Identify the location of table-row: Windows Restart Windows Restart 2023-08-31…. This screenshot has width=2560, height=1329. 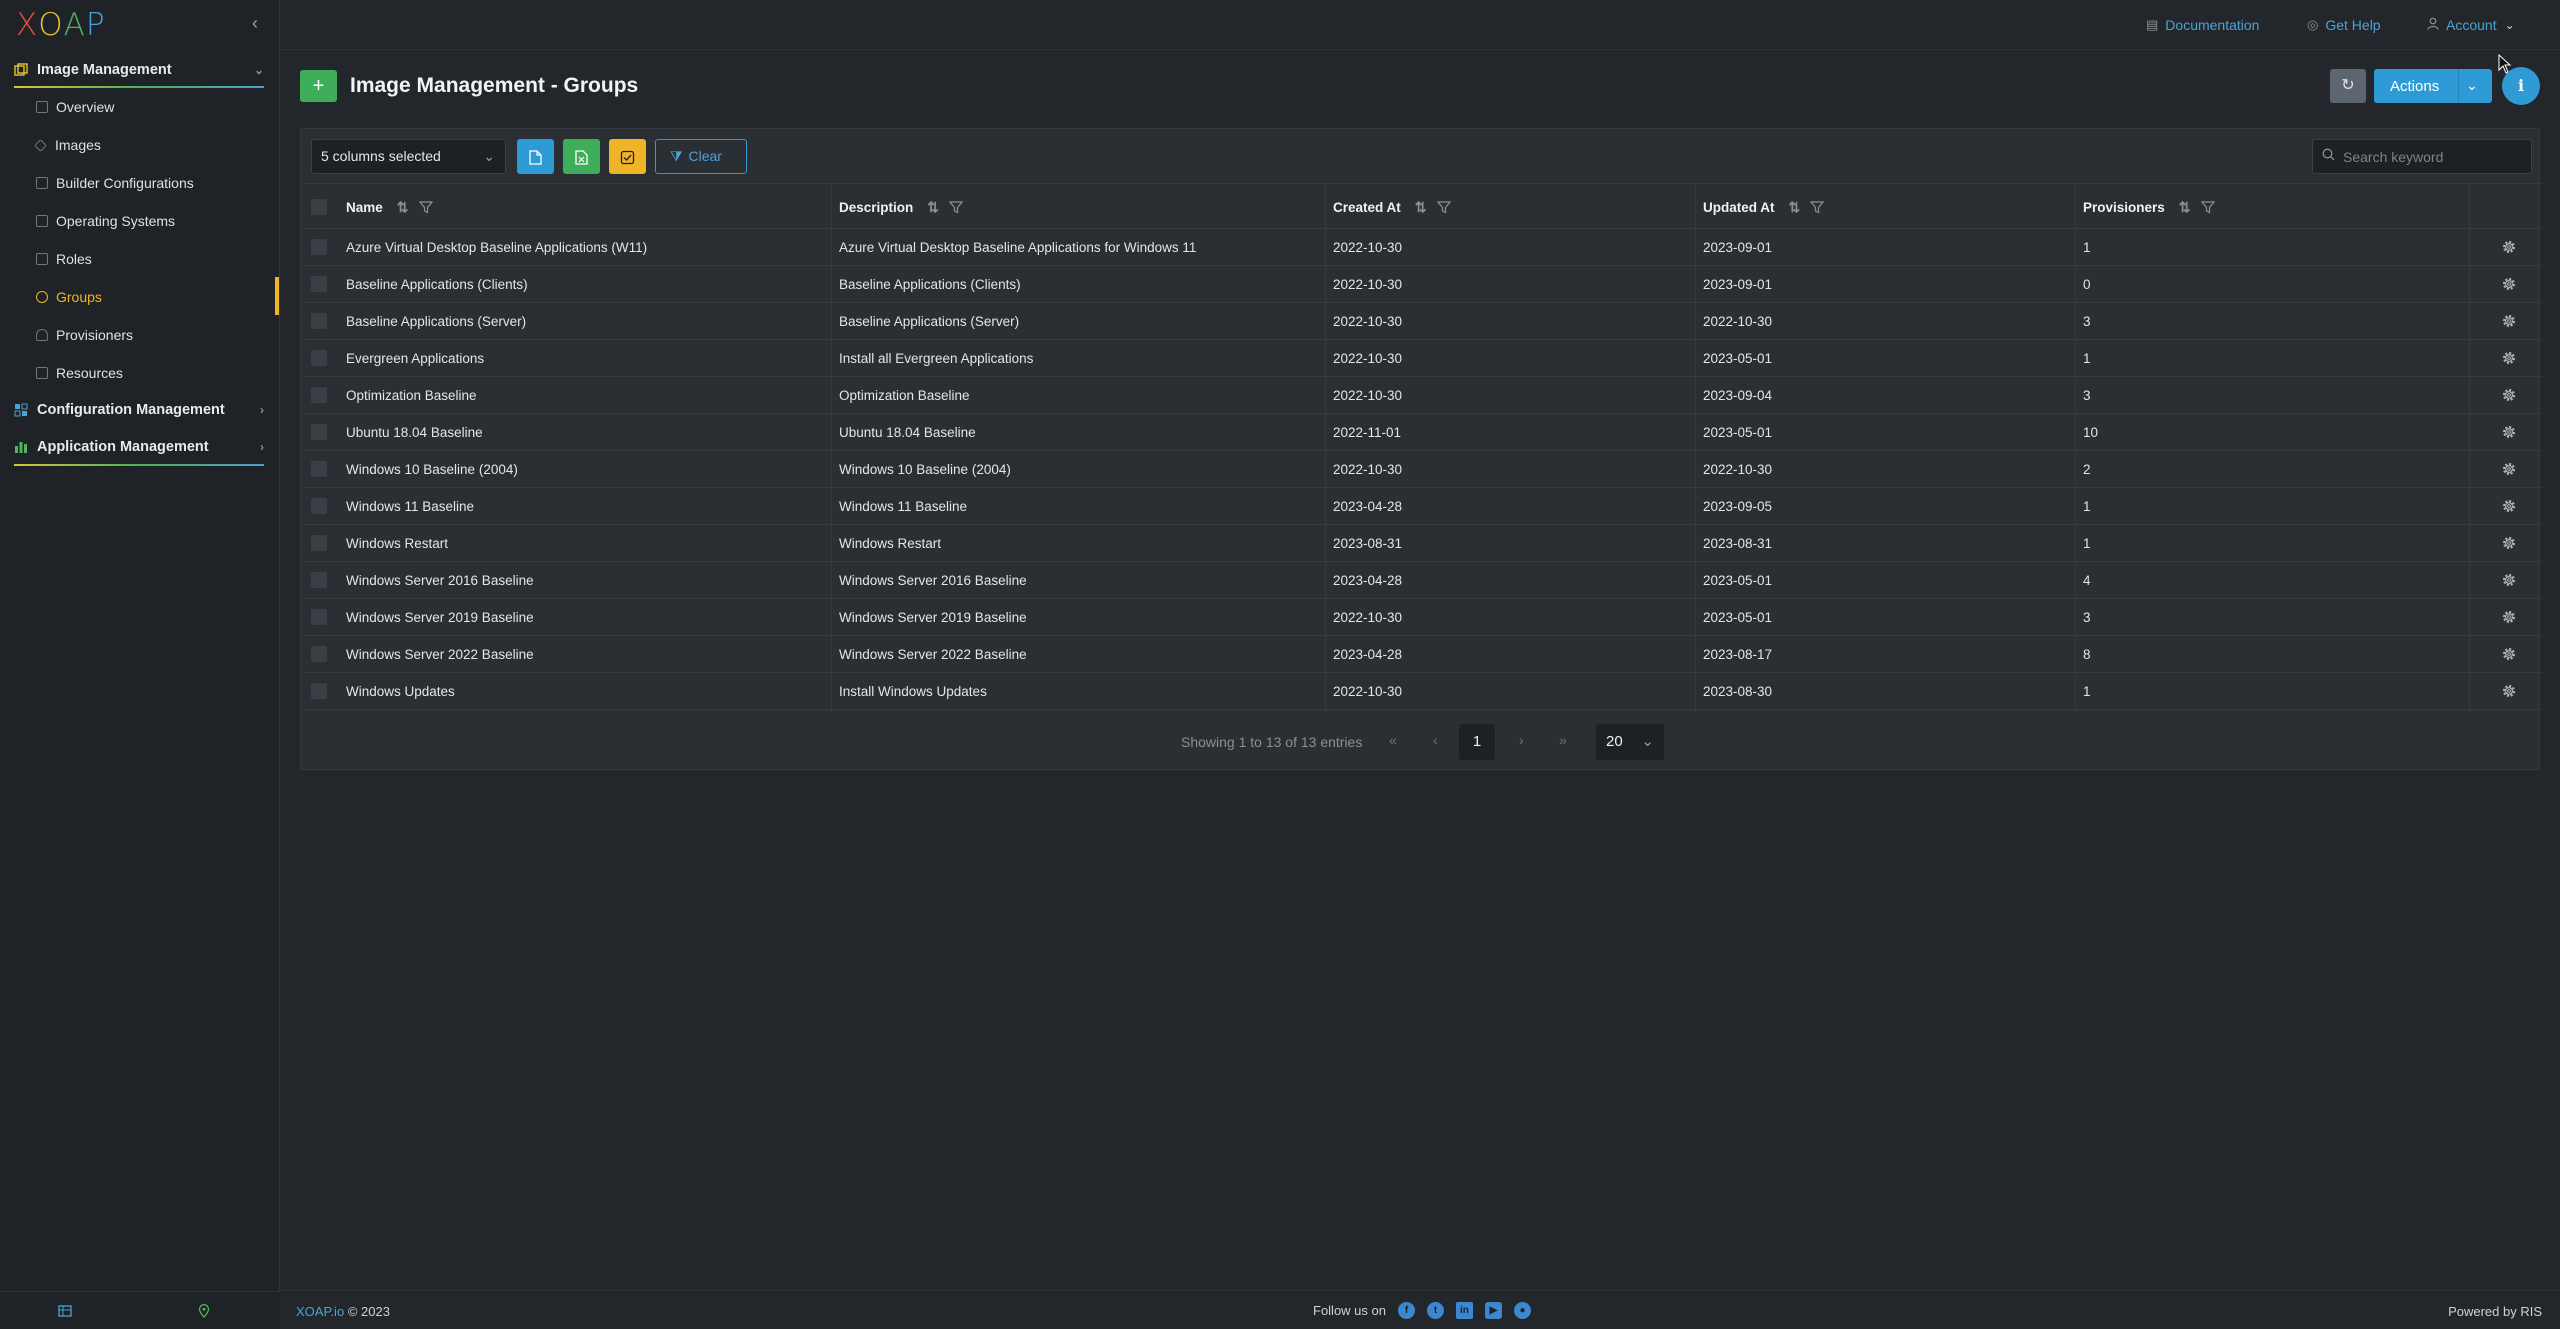
(1421, 543).